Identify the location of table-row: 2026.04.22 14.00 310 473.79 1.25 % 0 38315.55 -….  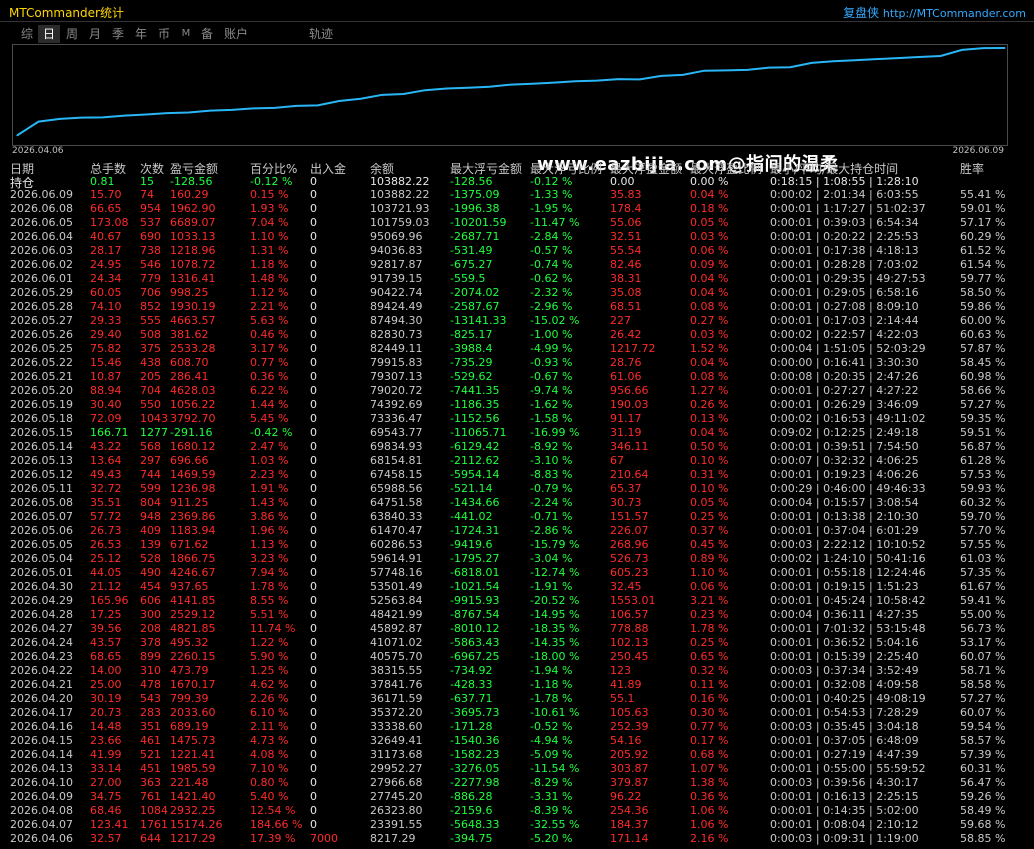
(517, 671).